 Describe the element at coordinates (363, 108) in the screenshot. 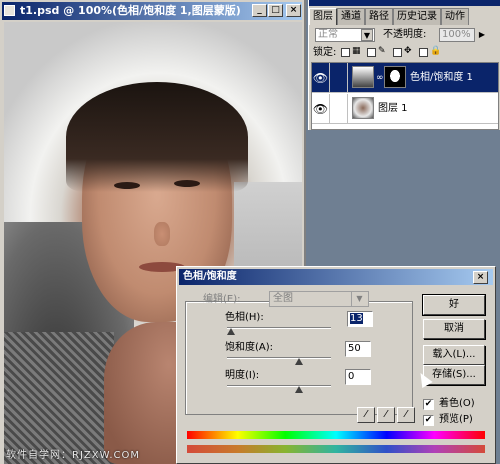

I see `layer-thumbnail` at that location.